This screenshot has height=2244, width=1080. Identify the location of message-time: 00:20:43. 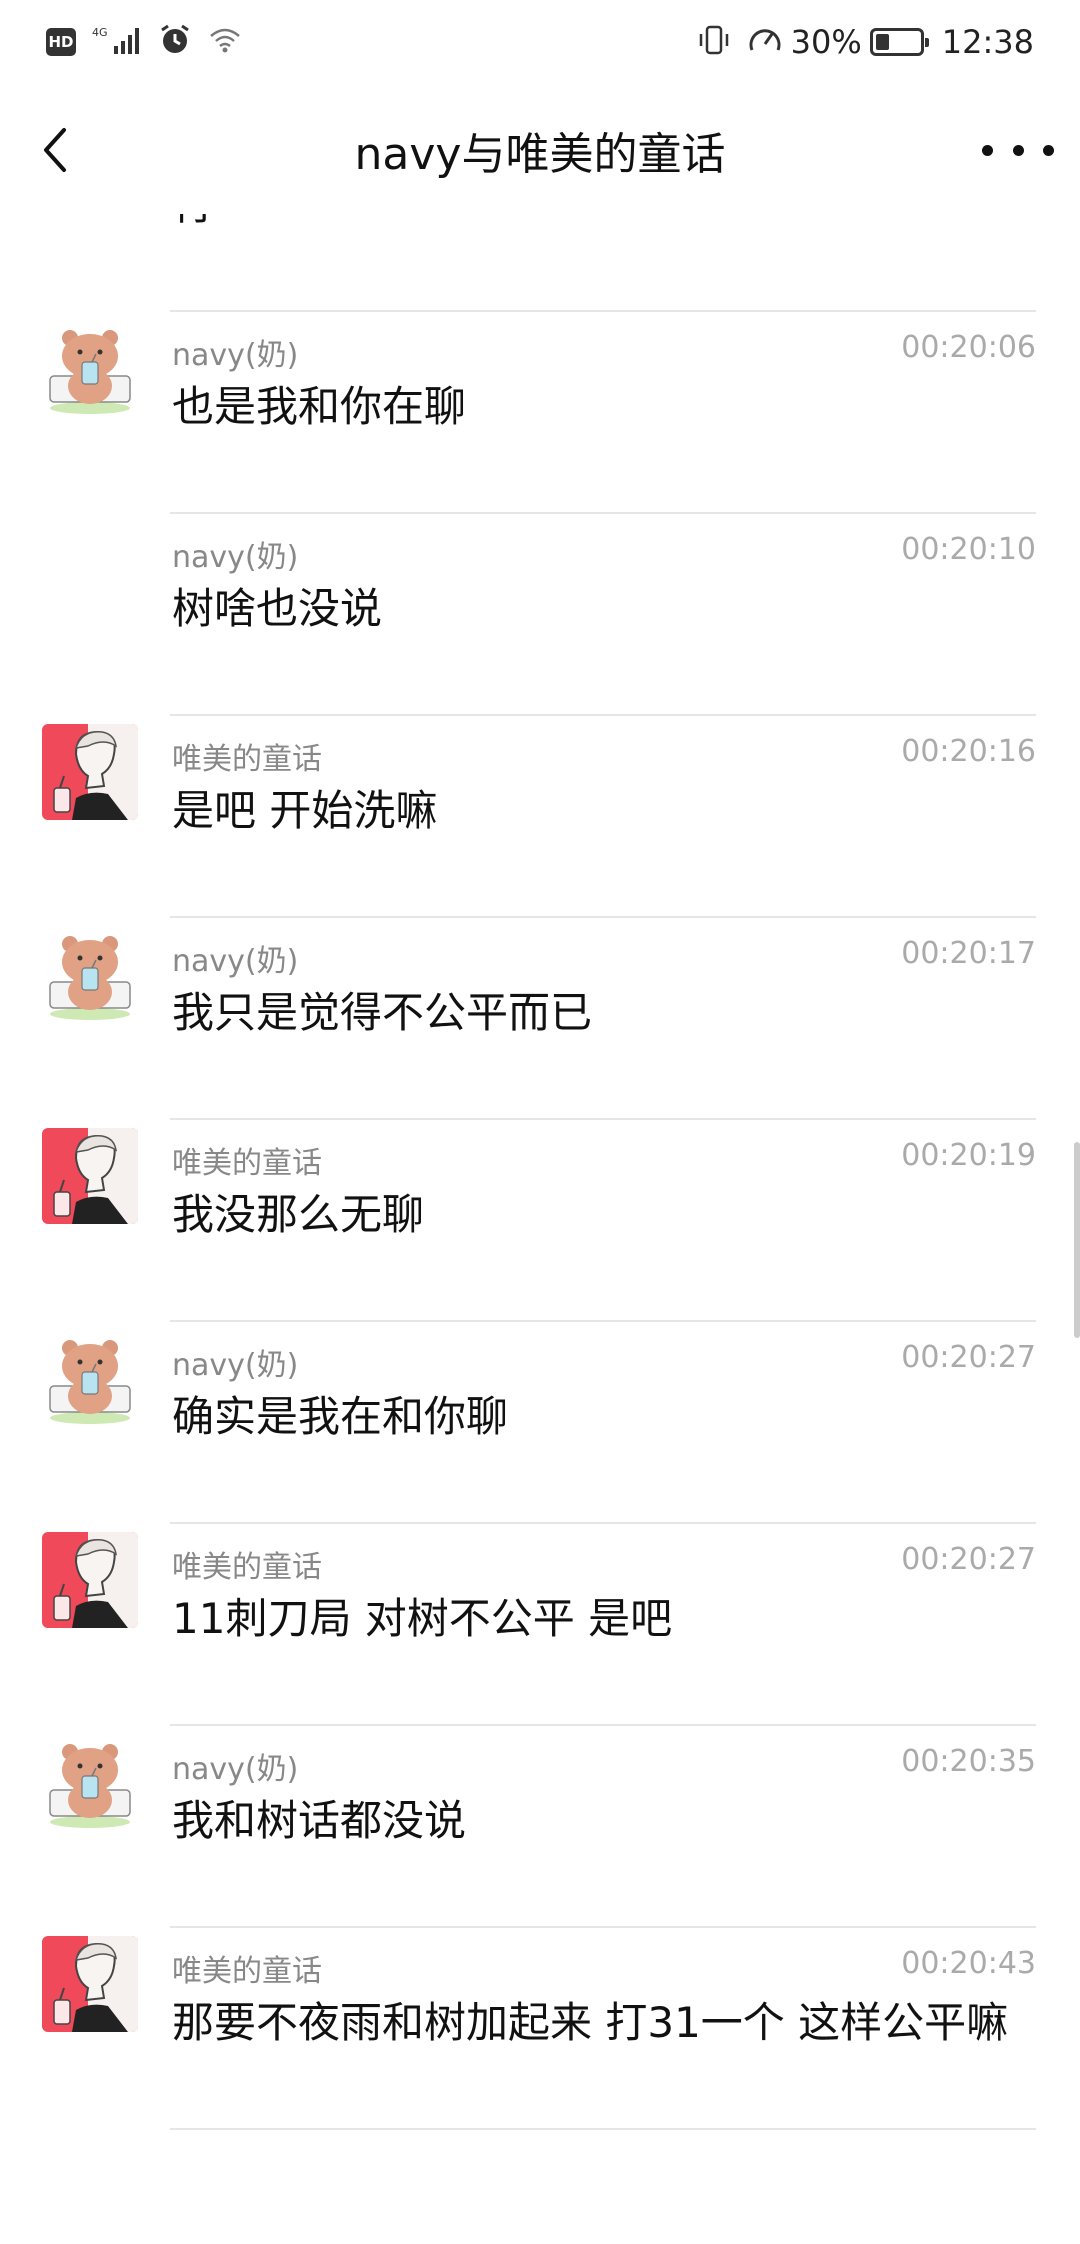
(968, 1963).